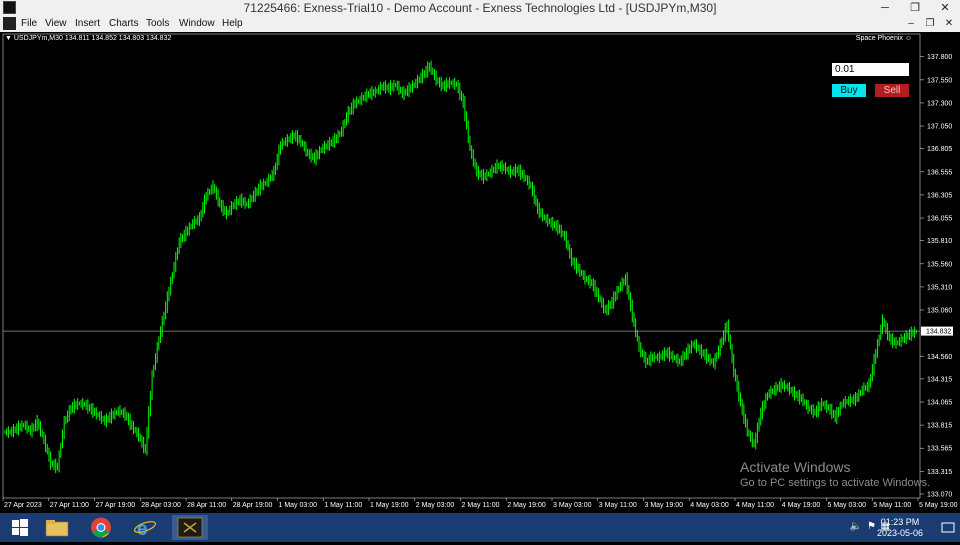  I want to click on taskbar: e 🔈 ⚑ ▦ 01:23 PM 2023-05-06, so click(480, 527).